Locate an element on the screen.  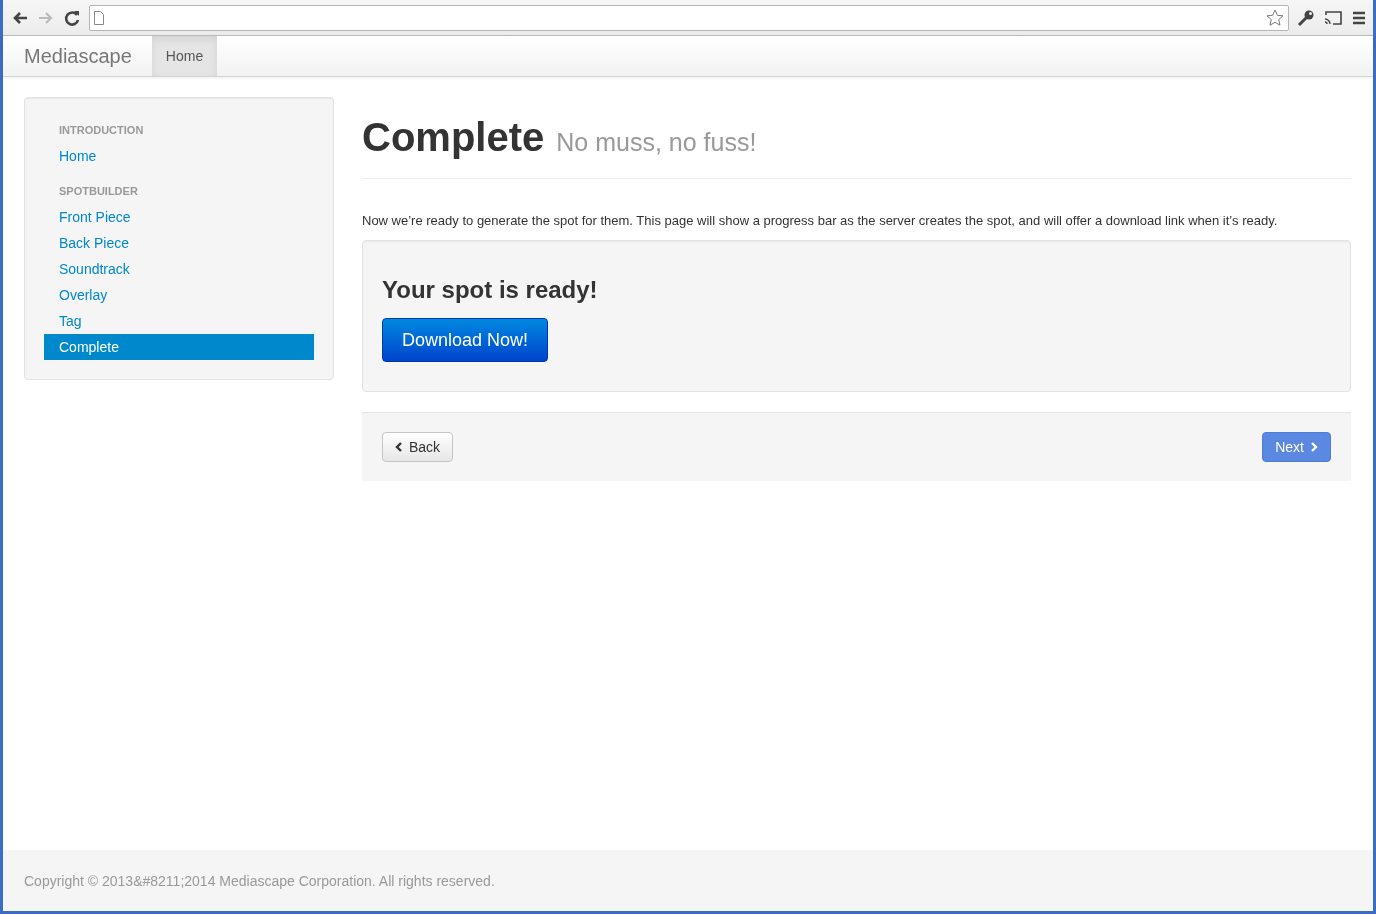
back-arrow-icon is located at coordinates (20, 17).